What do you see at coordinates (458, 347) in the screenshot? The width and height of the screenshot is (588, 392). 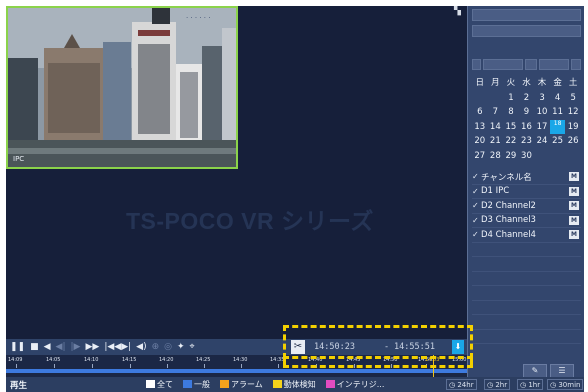 I see `save-clip-button: ⬇` at bounding box center [458, 347].